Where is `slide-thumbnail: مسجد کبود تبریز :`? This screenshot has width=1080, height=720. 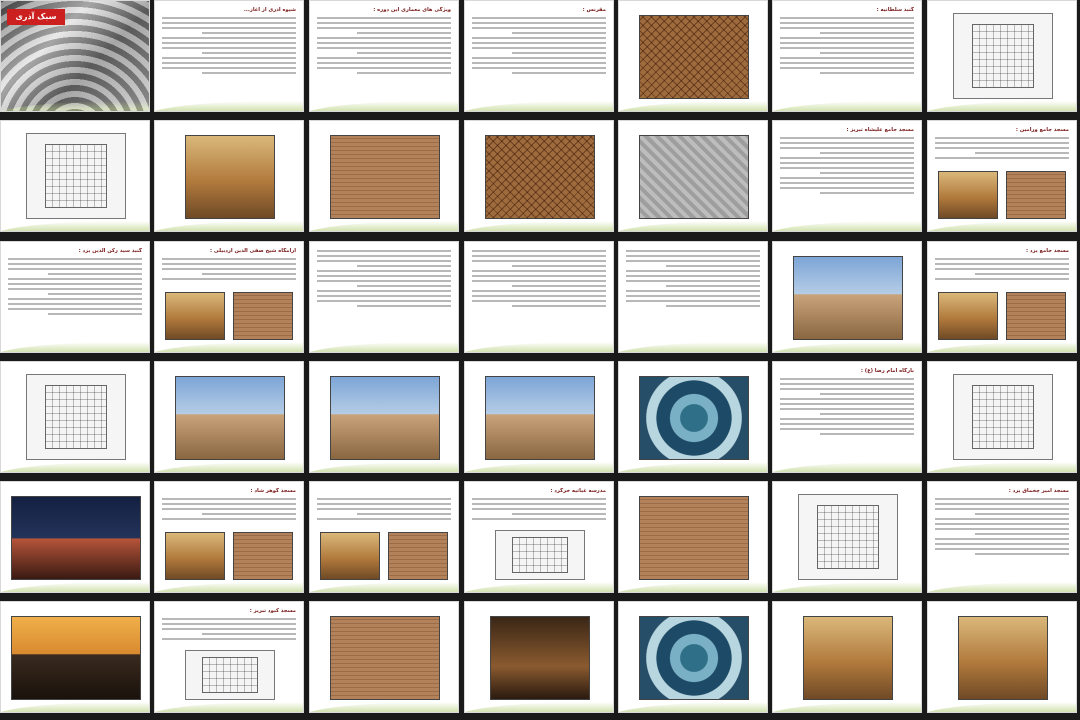 slide-thumbnail: مسجد کبود تبریز : is located at coordinates (229, 657).